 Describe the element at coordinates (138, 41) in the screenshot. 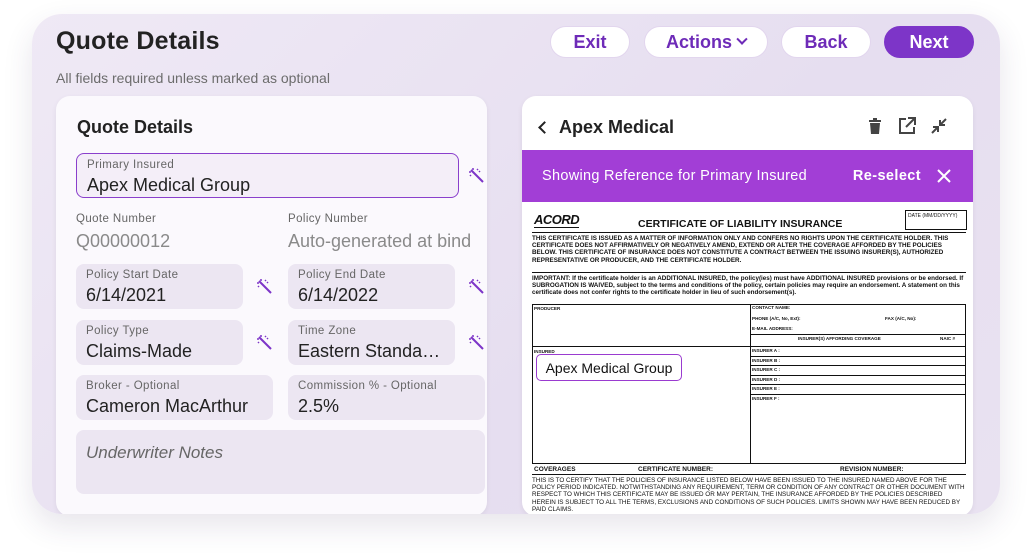

I see `page-title: Quote Details` at that location.